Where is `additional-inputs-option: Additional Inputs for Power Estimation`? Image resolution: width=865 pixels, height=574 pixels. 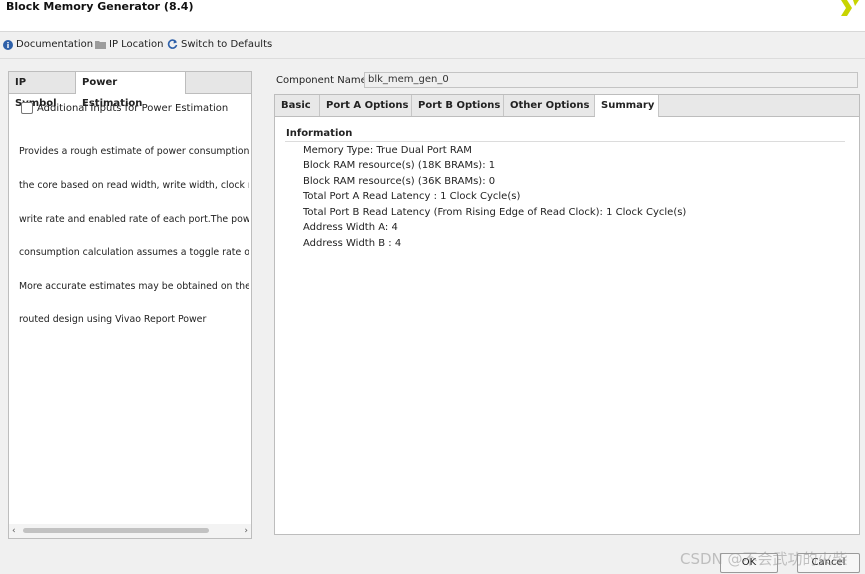
additional-inputs-option: Additional Inputs for Power Estimation is located at coordinates (124, 108).